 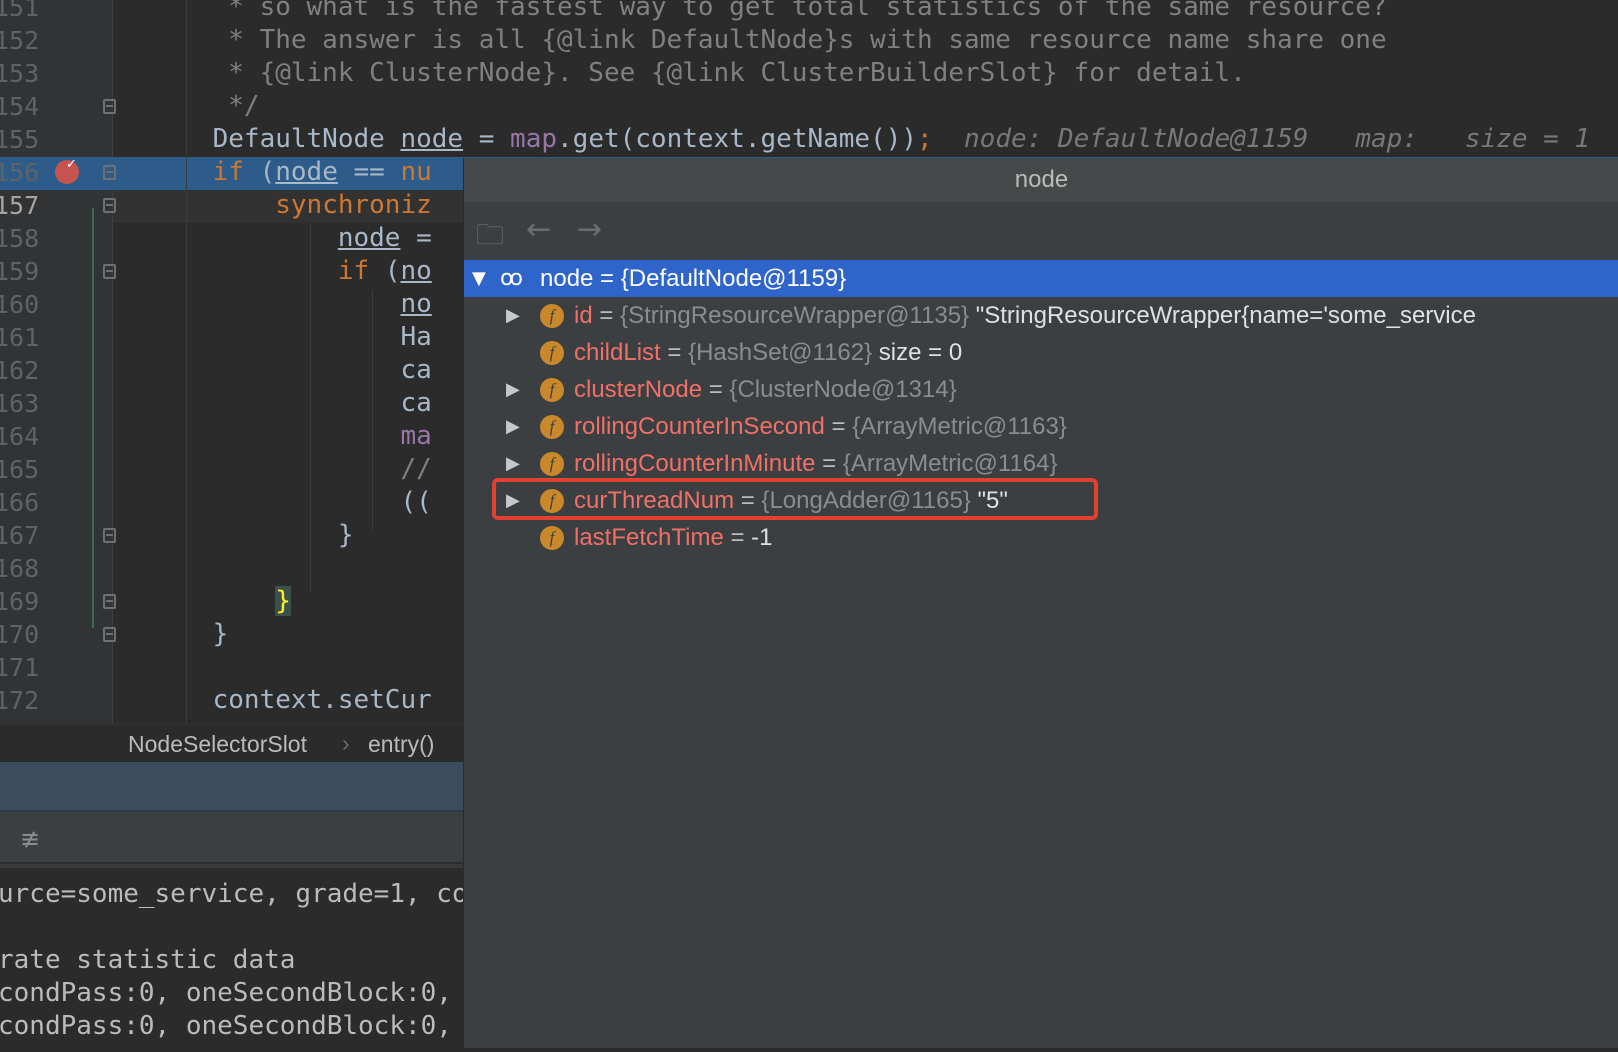 What do you see at coordinates (20, 11) in the screenshot?
I see `line-number: 151` at bounding box center [20, 11].